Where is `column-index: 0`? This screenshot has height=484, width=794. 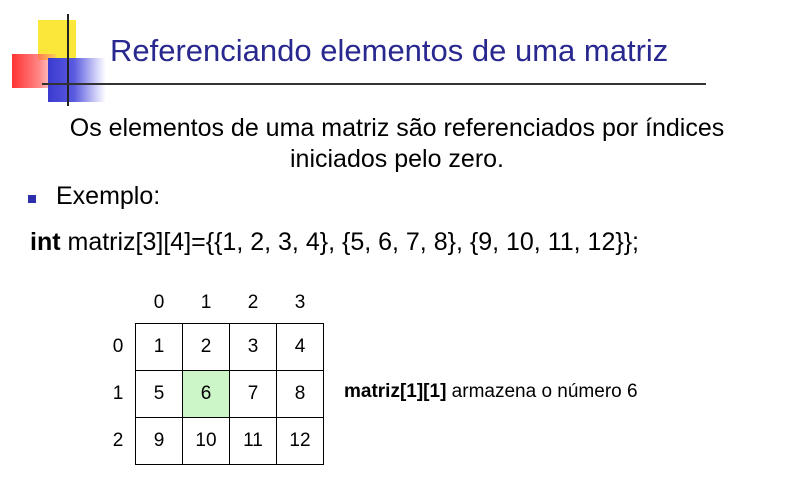
column-index: 0 is located at coordinates (159, 302).